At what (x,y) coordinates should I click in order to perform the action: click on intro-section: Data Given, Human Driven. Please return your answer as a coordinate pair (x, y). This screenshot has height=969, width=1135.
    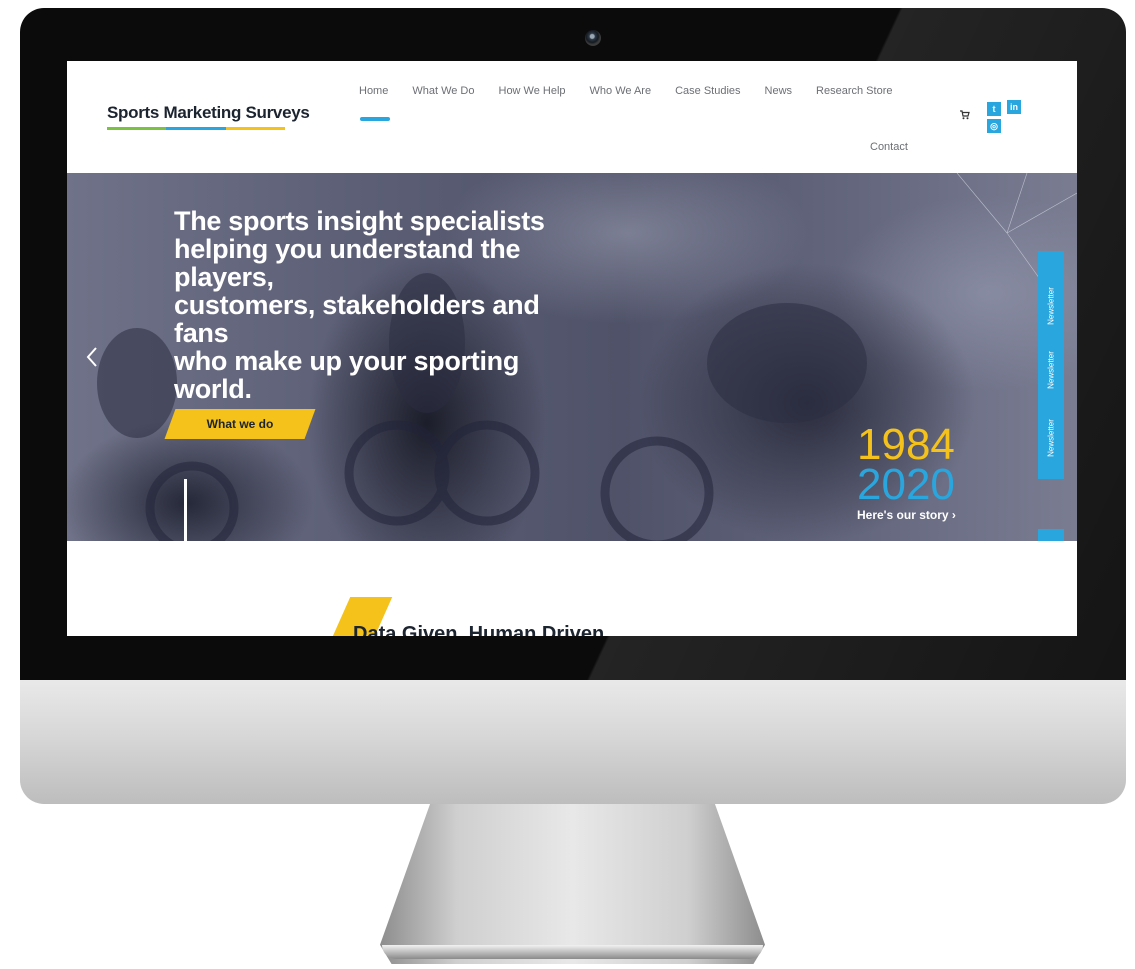
    Looking at the image, I should click on (572, 588).